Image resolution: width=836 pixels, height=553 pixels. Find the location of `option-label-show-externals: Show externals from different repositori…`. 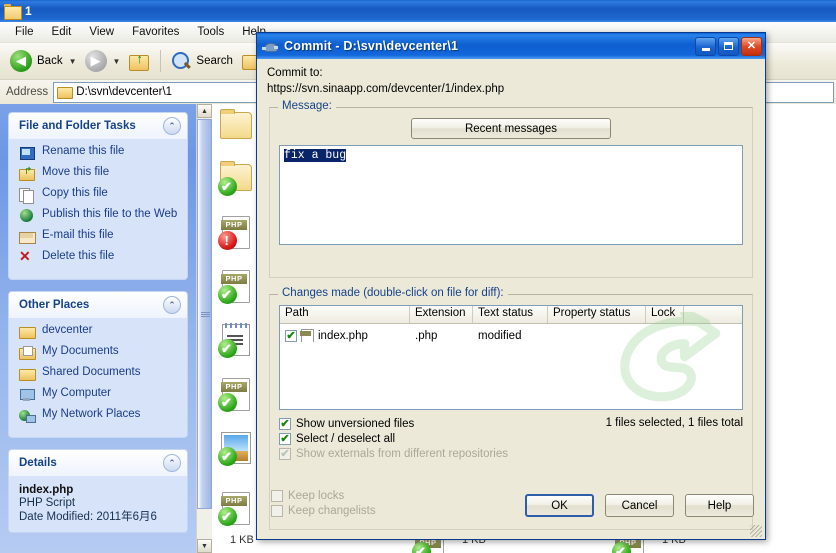

option-label-show-externals: Show externals from different repositori… is located at coordinates (402, 454).